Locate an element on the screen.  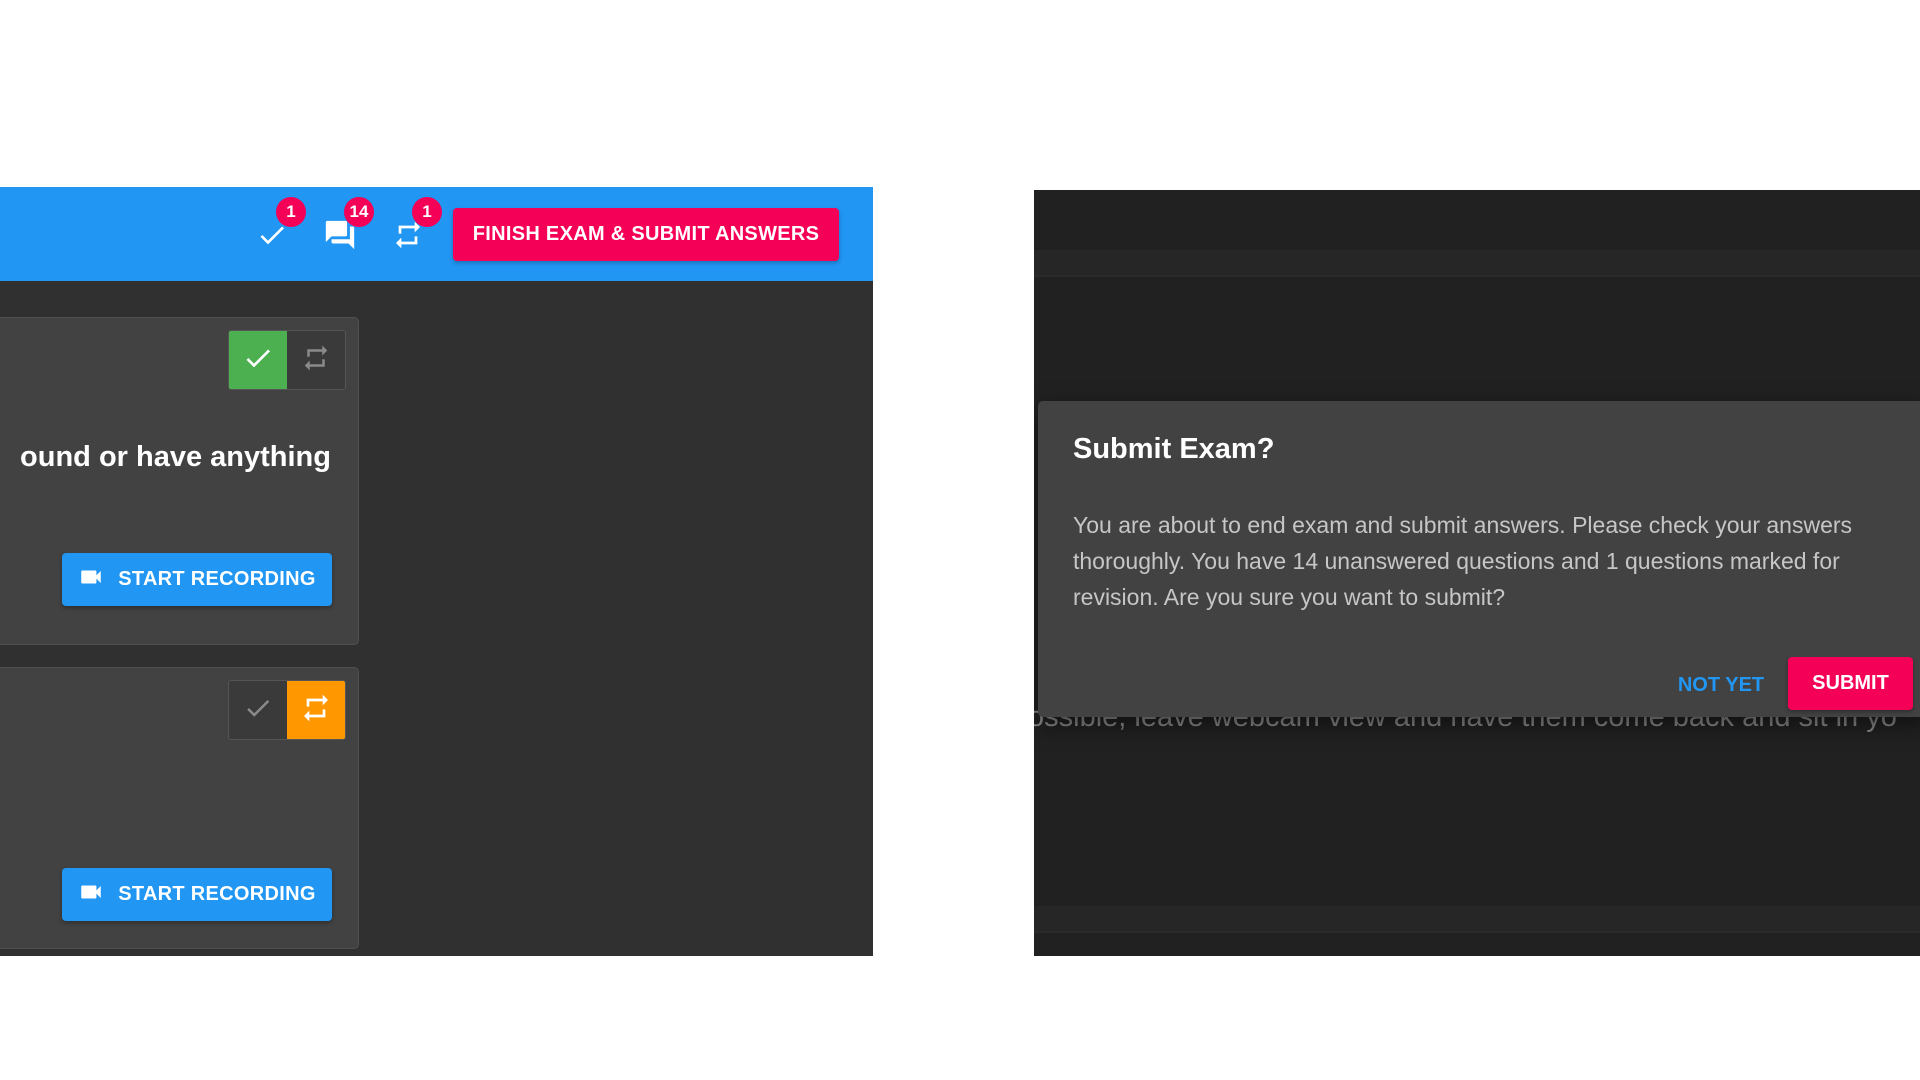
not-yet-button: NOT YET is located at coordinates (1721, 685).